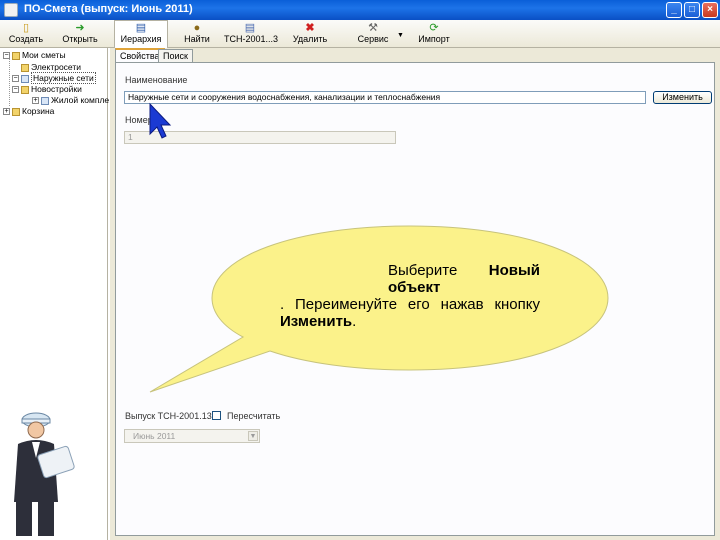 The image size is (720, 540). I want to click on release-select: Июнь 2011 ▼, so click(192, 436).